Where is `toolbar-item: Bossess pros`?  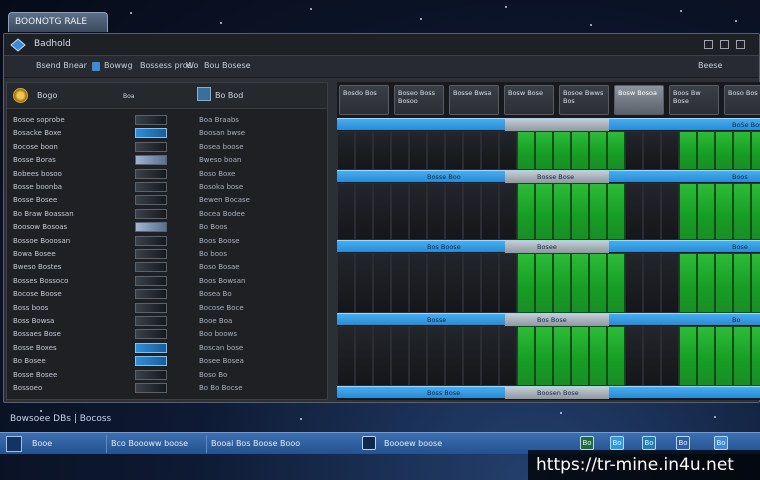
toolbar-item: Bossess pros is located at coordinates (166, 65).